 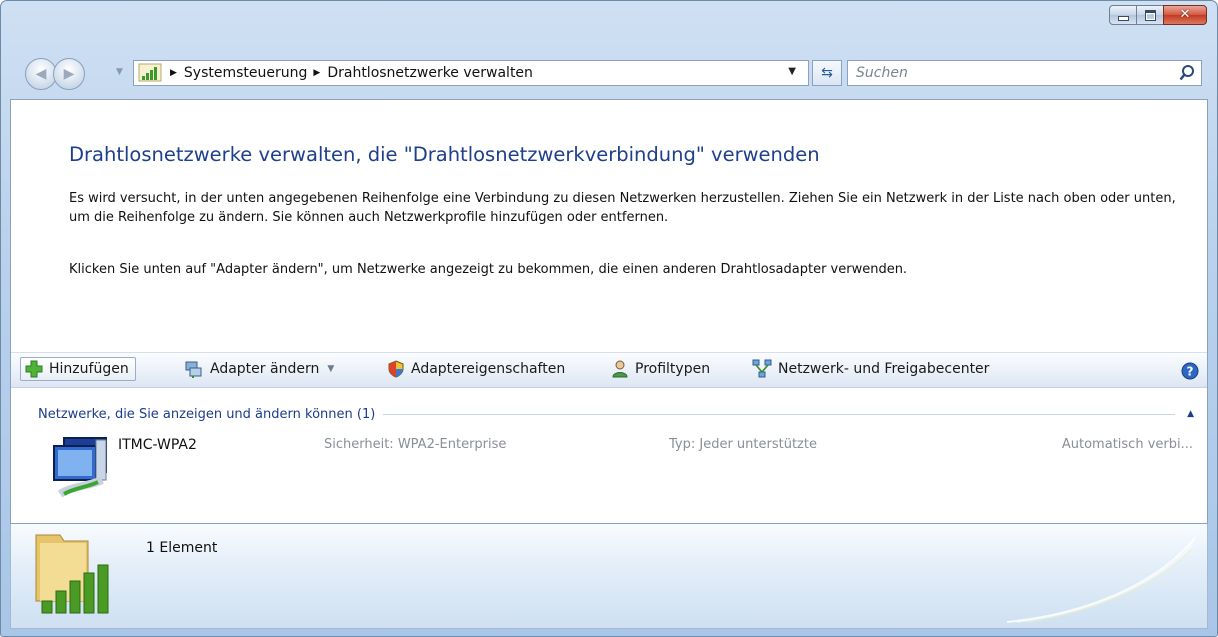 What do you see at coordinates (396, 369) in the screenshot?
I see `shield-icon` at bounding box center [396, 369].